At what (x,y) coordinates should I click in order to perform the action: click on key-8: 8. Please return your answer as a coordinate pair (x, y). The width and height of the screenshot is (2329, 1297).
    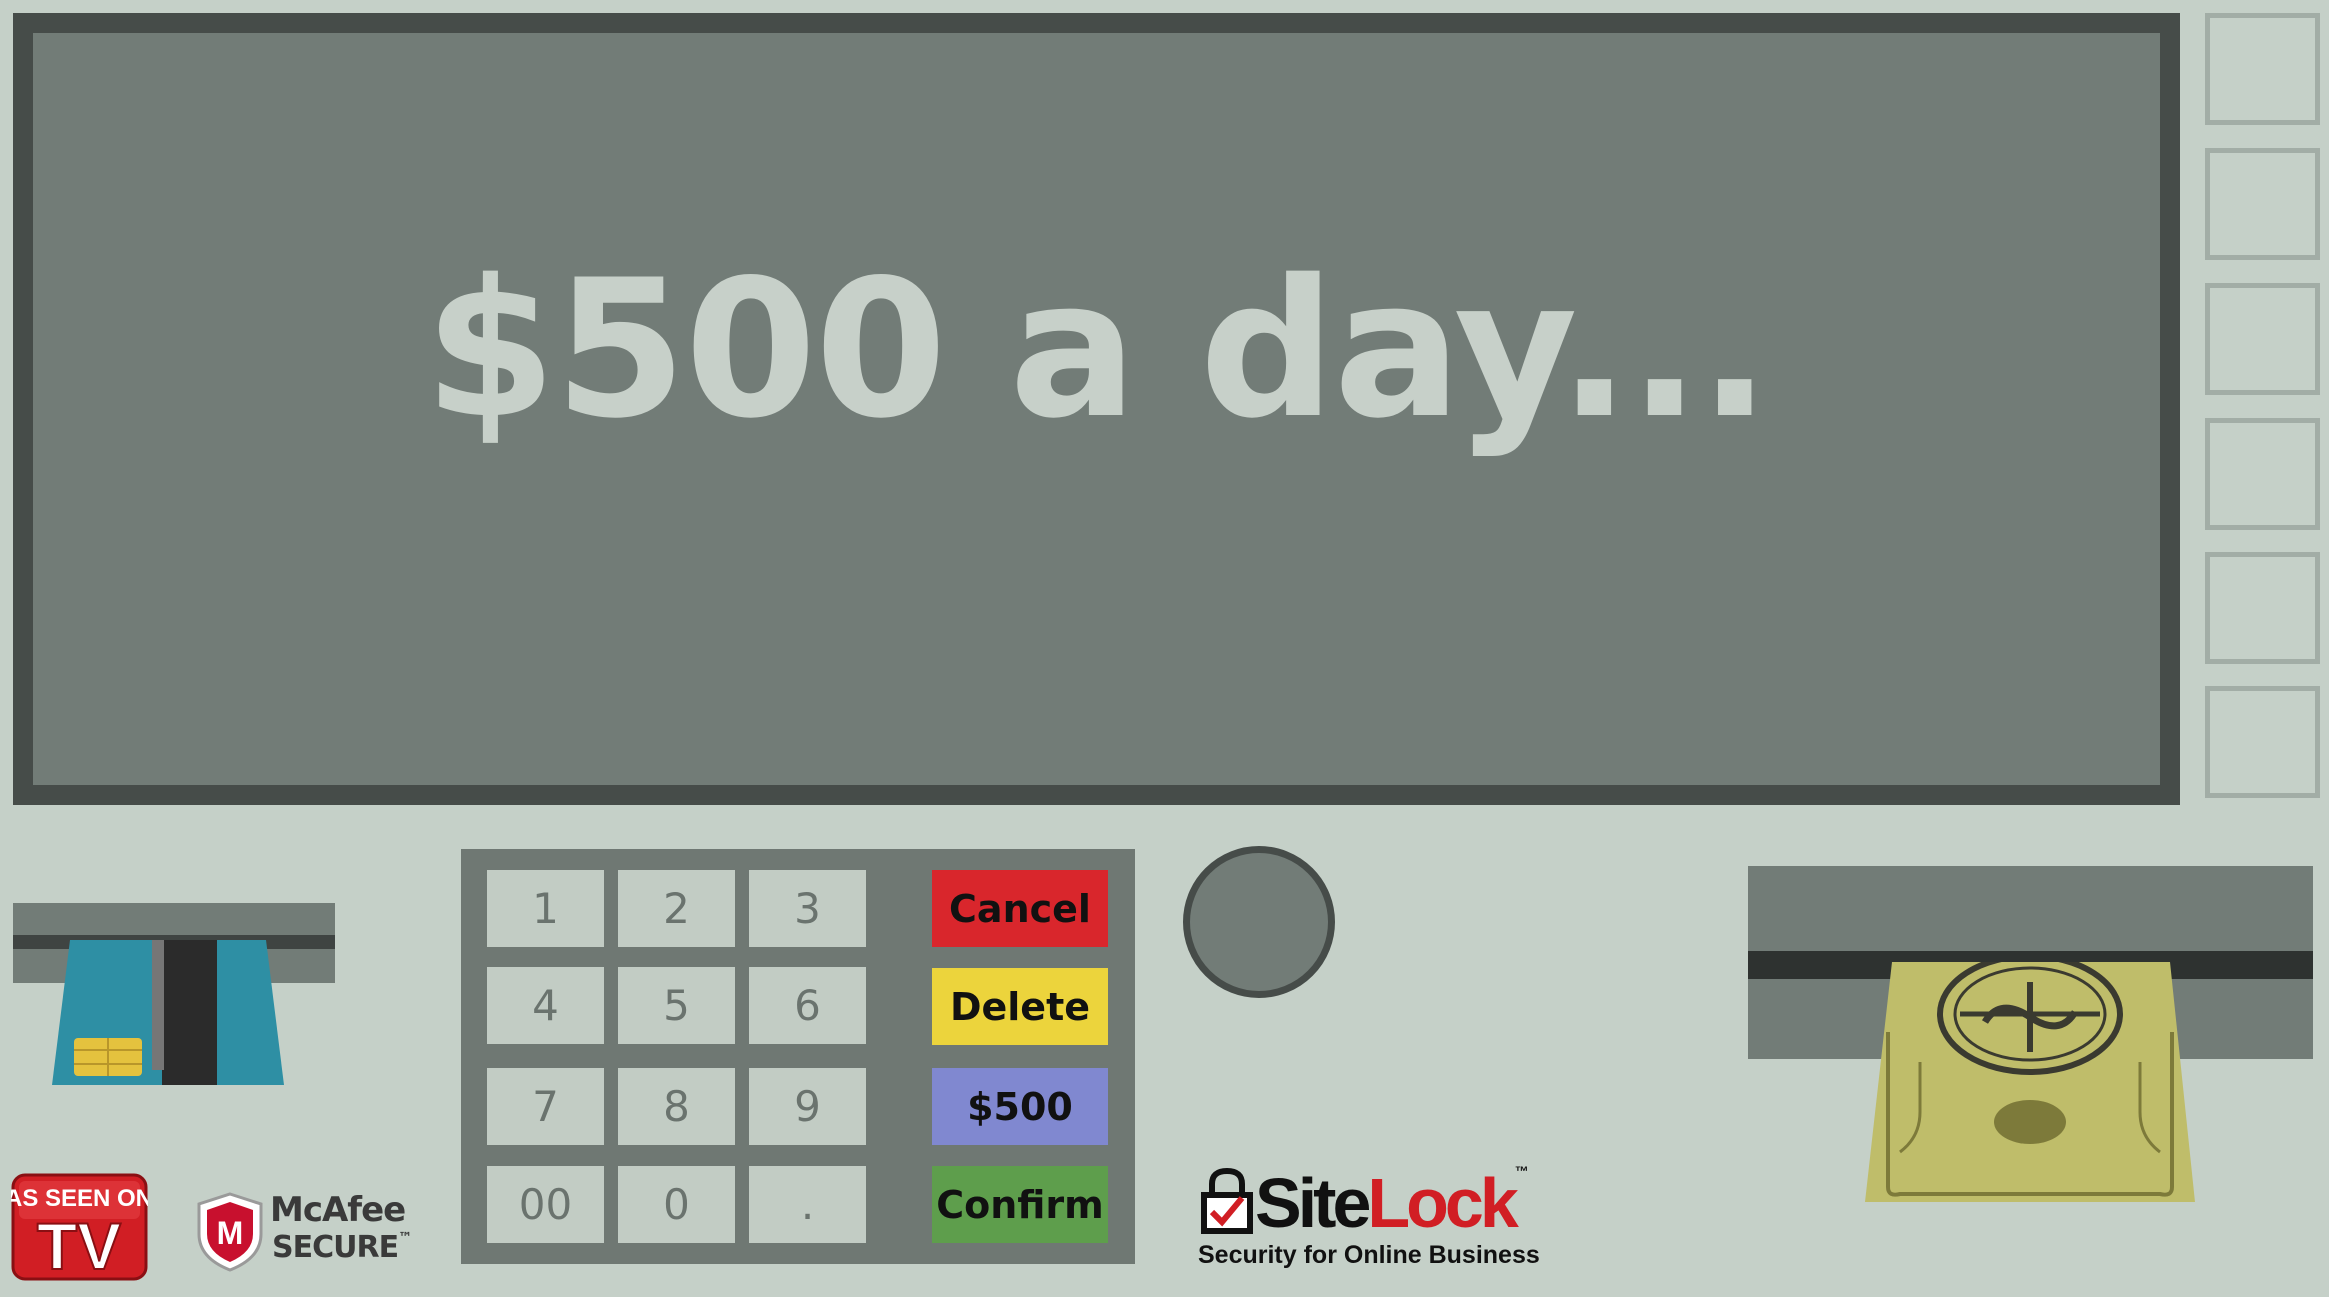
    Looking at the image, I should click on (676, 1106).